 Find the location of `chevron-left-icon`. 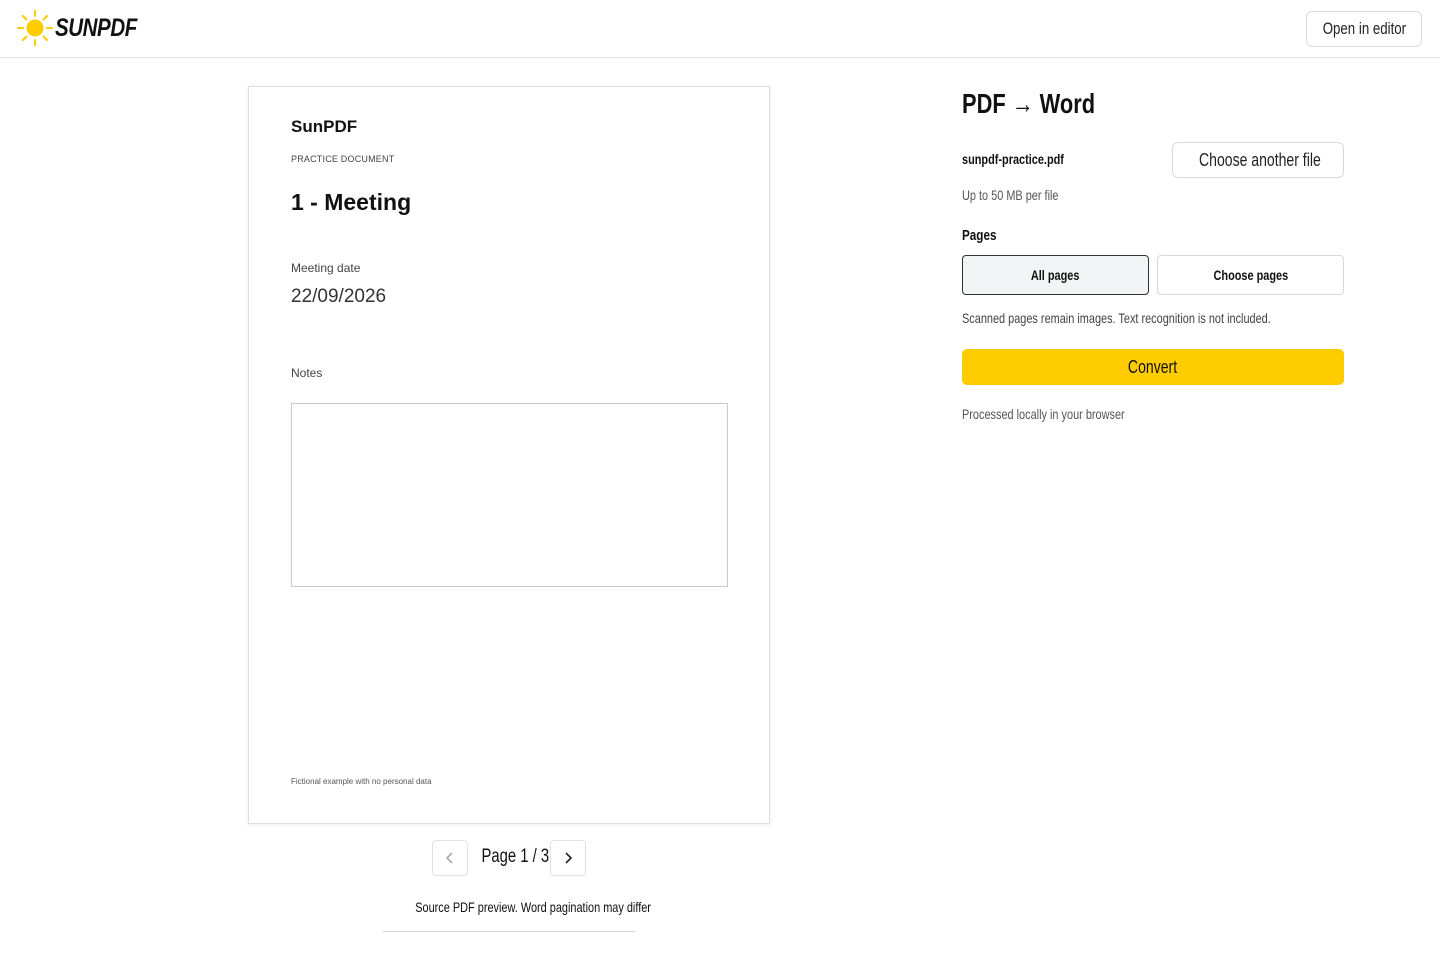

chevron-left-icon is located at coordinates (449, 858).